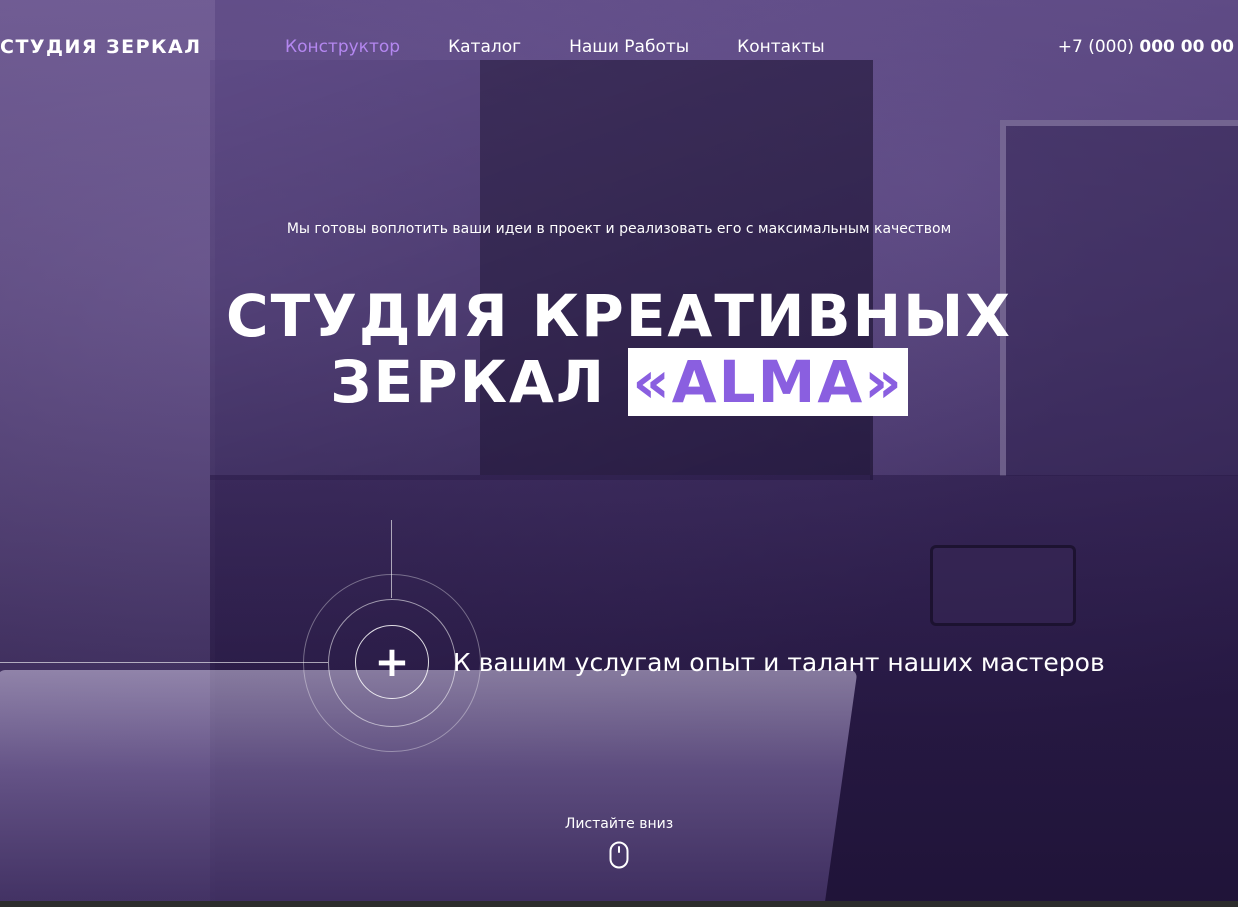  I want to click on main-nav: Конструктор Каталог Наши Работы Контакты, so click(555, 47).